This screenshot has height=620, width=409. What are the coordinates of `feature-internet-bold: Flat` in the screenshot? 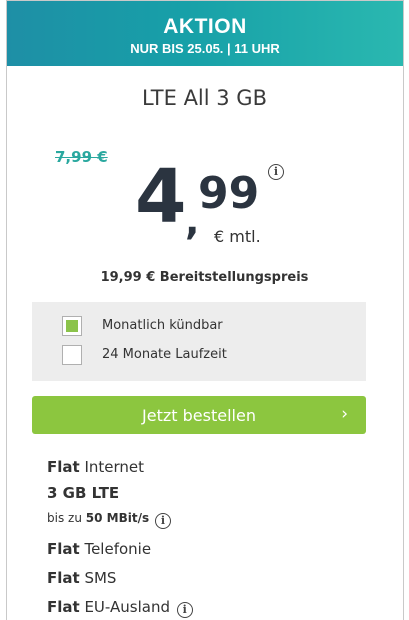 It's located at (63, 467).